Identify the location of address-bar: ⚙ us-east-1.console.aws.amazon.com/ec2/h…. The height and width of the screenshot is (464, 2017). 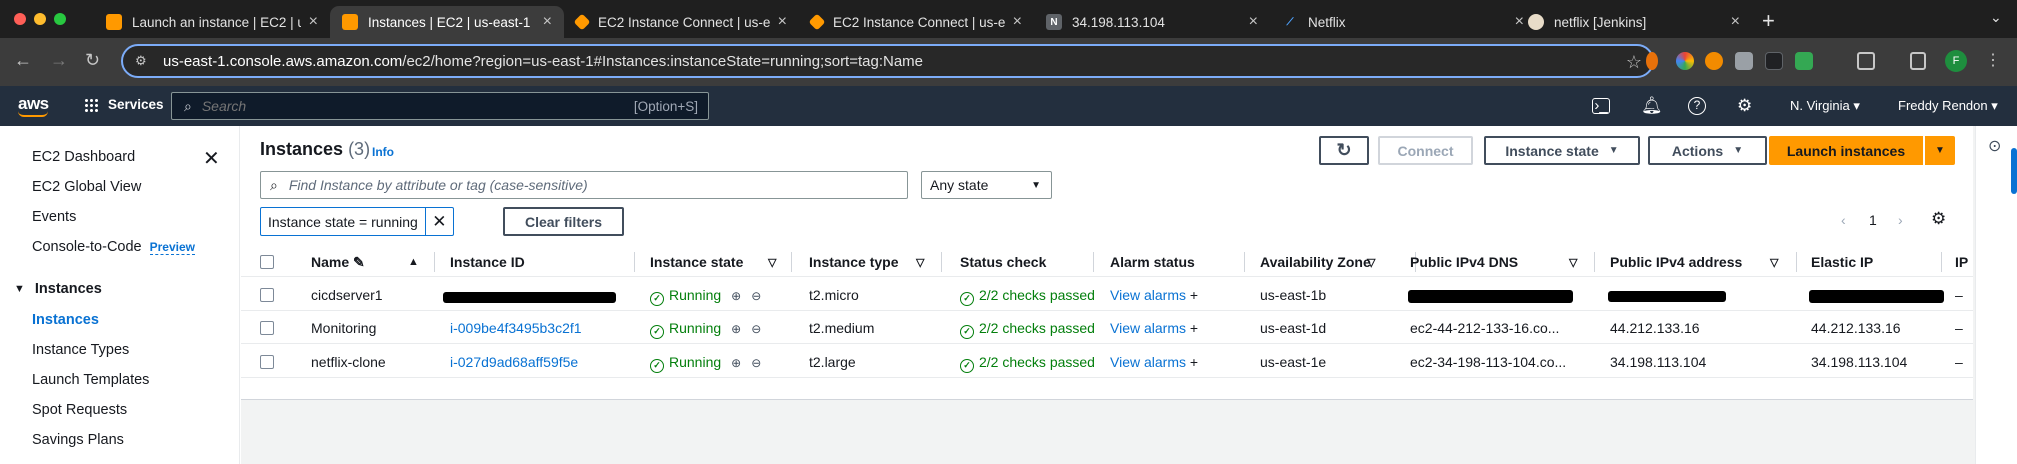
(887, 61).